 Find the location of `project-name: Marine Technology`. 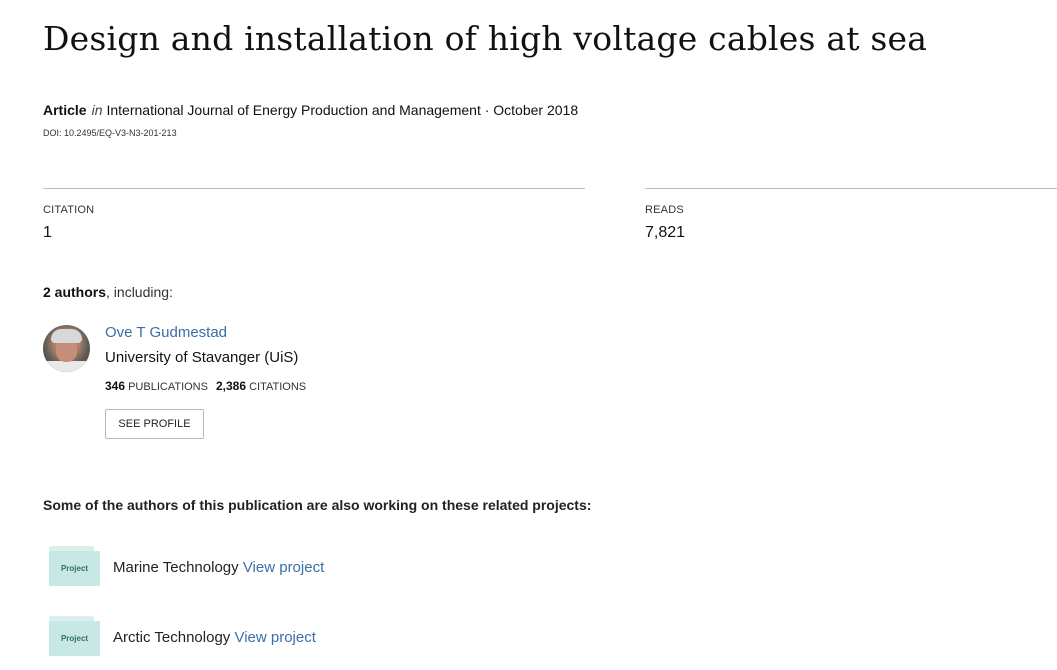

project-name: Marine Technology is located at coordinates (176, 567).